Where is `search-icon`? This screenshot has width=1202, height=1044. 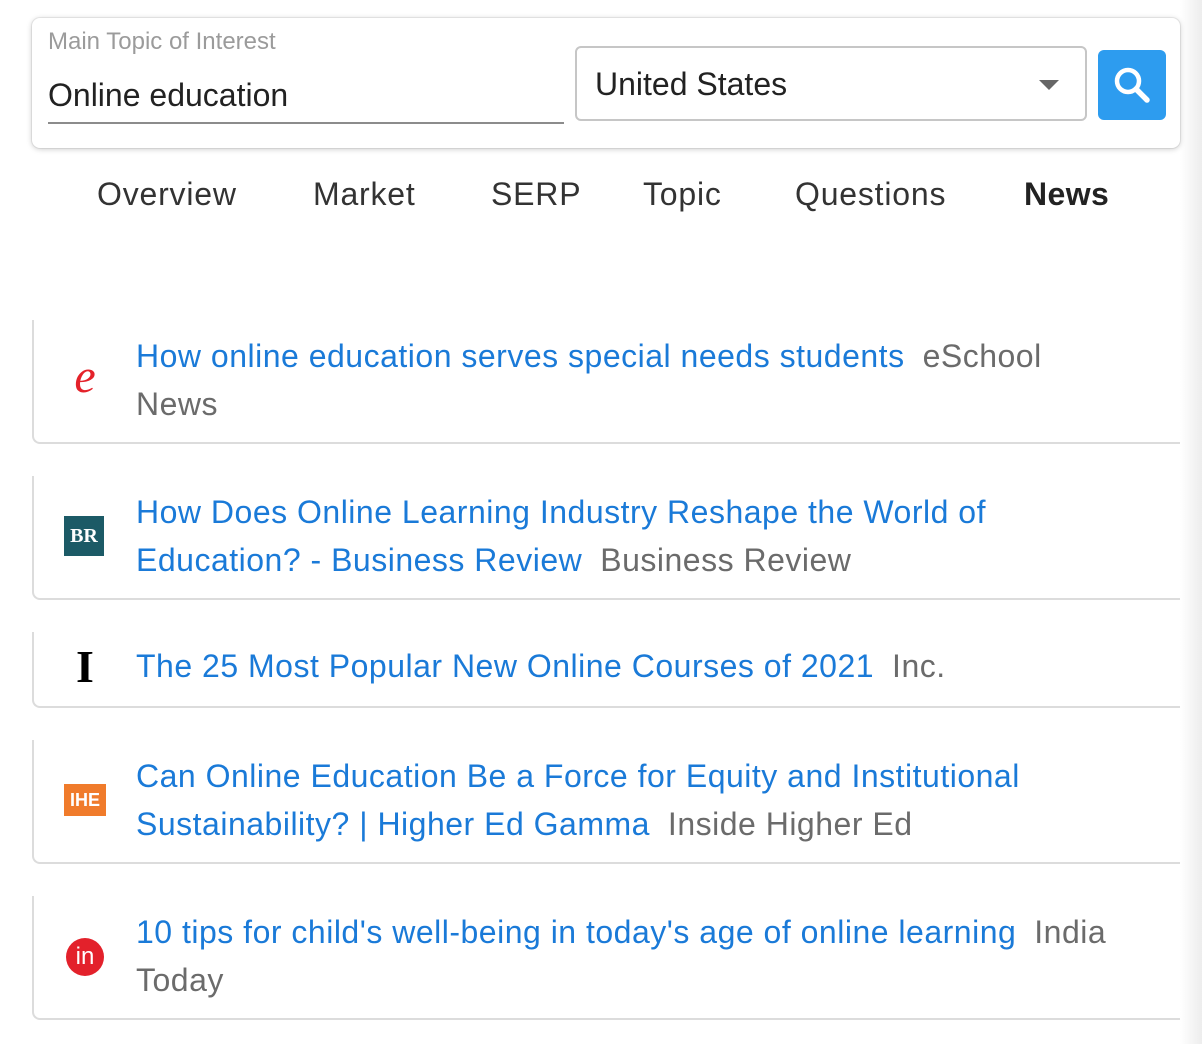 search-icon is located at coordinates (1132, 85).